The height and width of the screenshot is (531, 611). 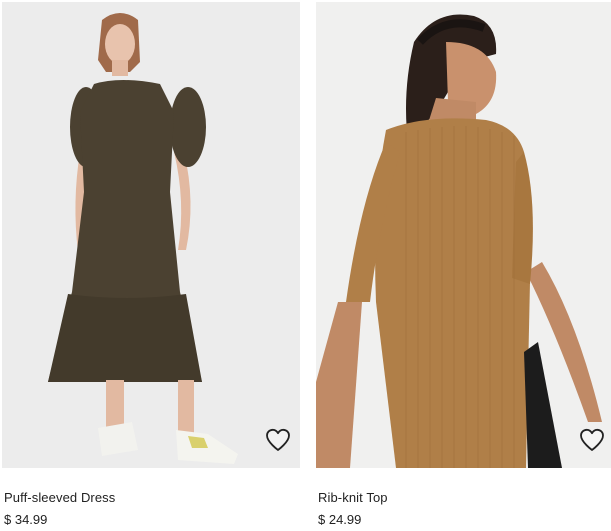 I want to click on product-price: $ 24.99, so click(x=340, y=519).